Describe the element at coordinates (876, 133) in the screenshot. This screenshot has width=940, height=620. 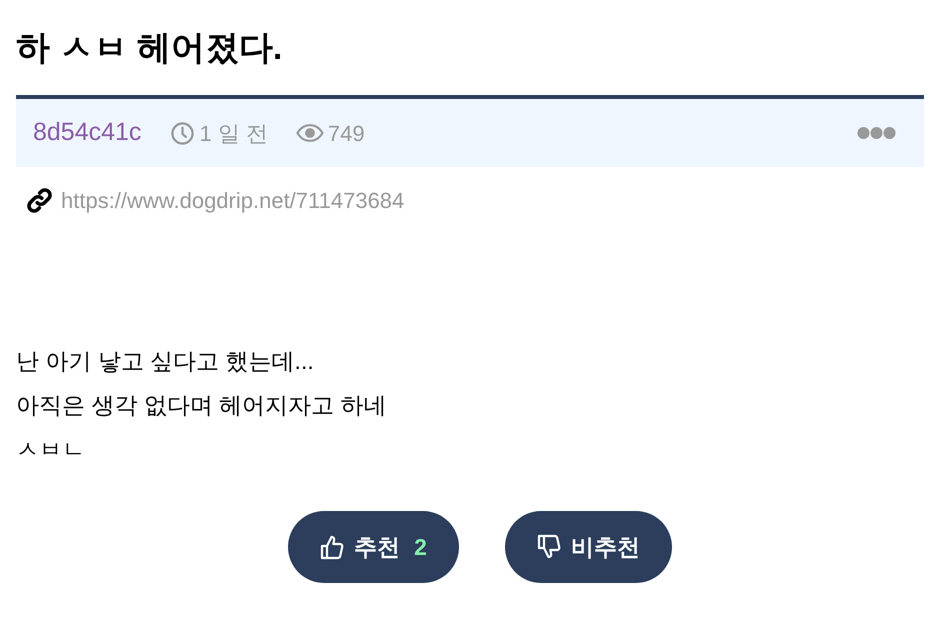
I see `more-options-icon` at that location.